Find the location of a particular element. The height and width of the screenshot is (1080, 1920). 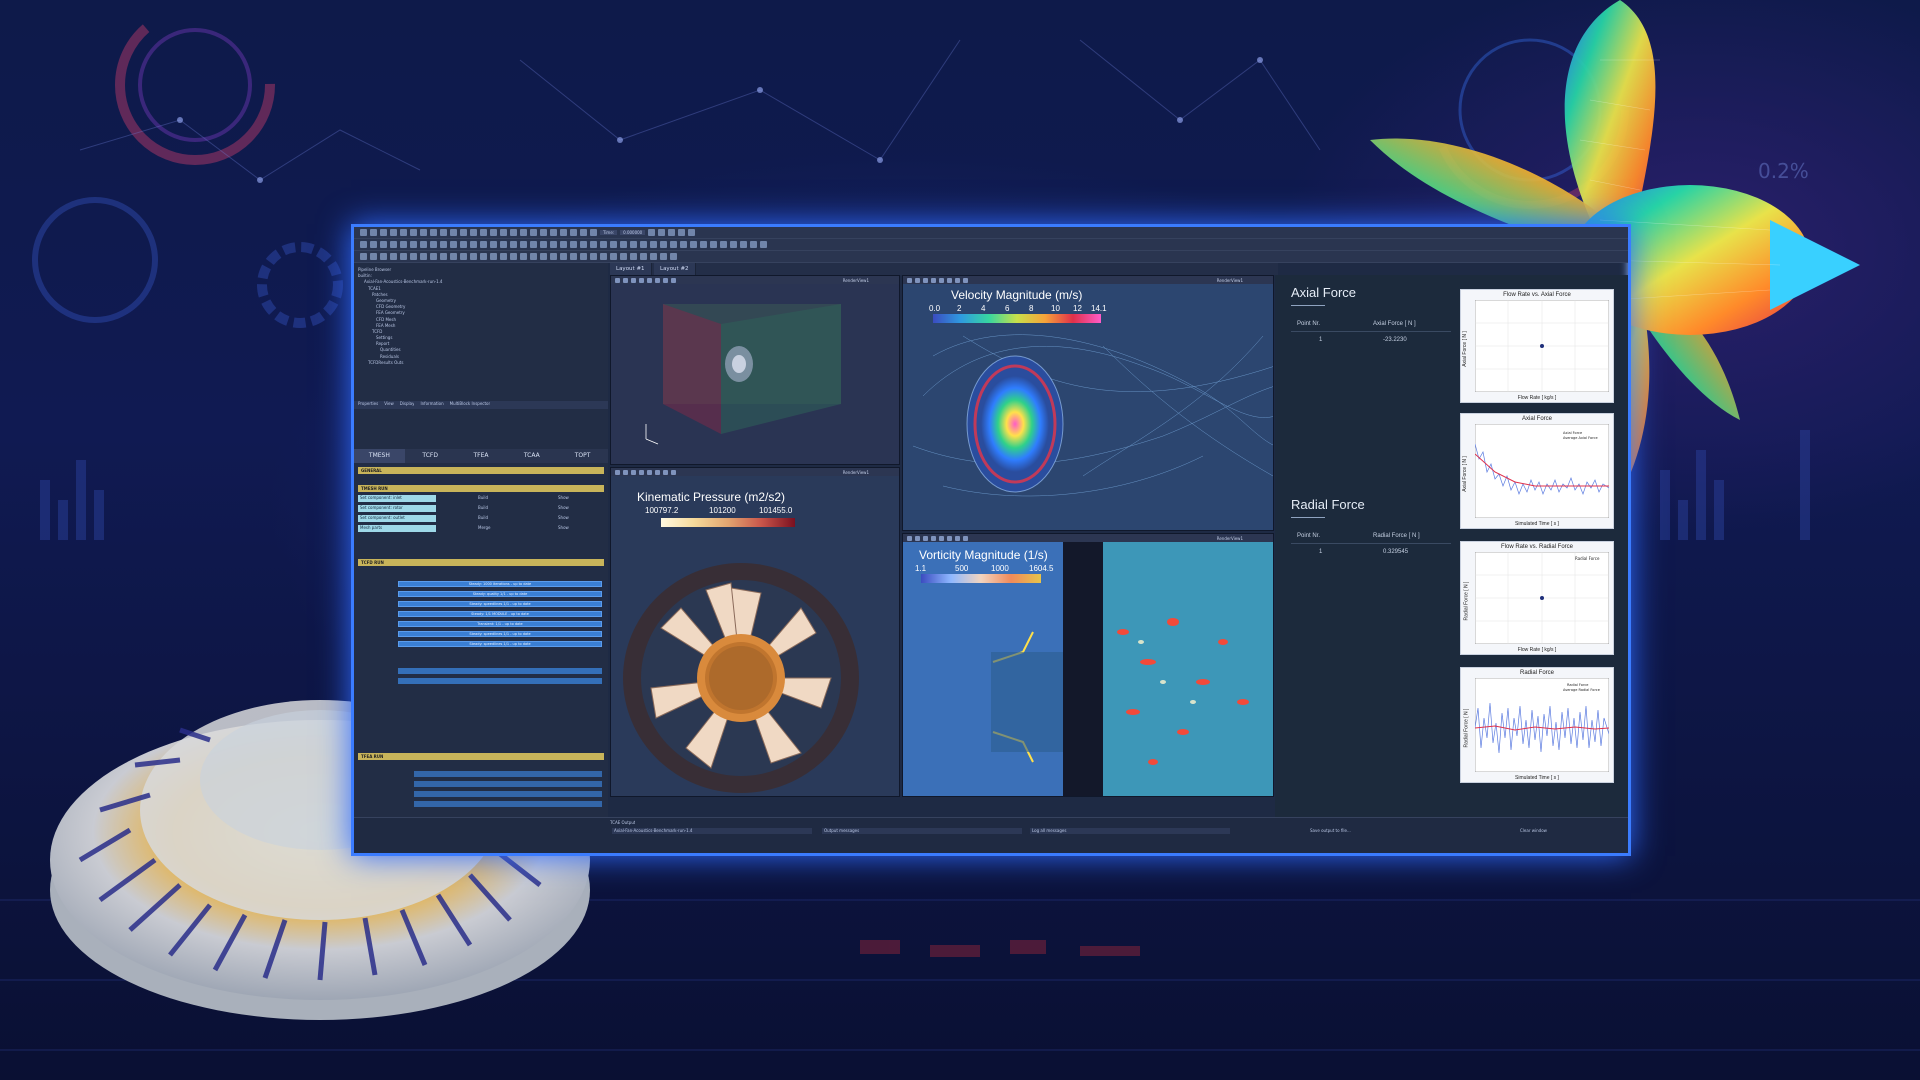

tcfd-status-bar: Steady: 1000 iterations - up to date is located at coordinates (500, 584).